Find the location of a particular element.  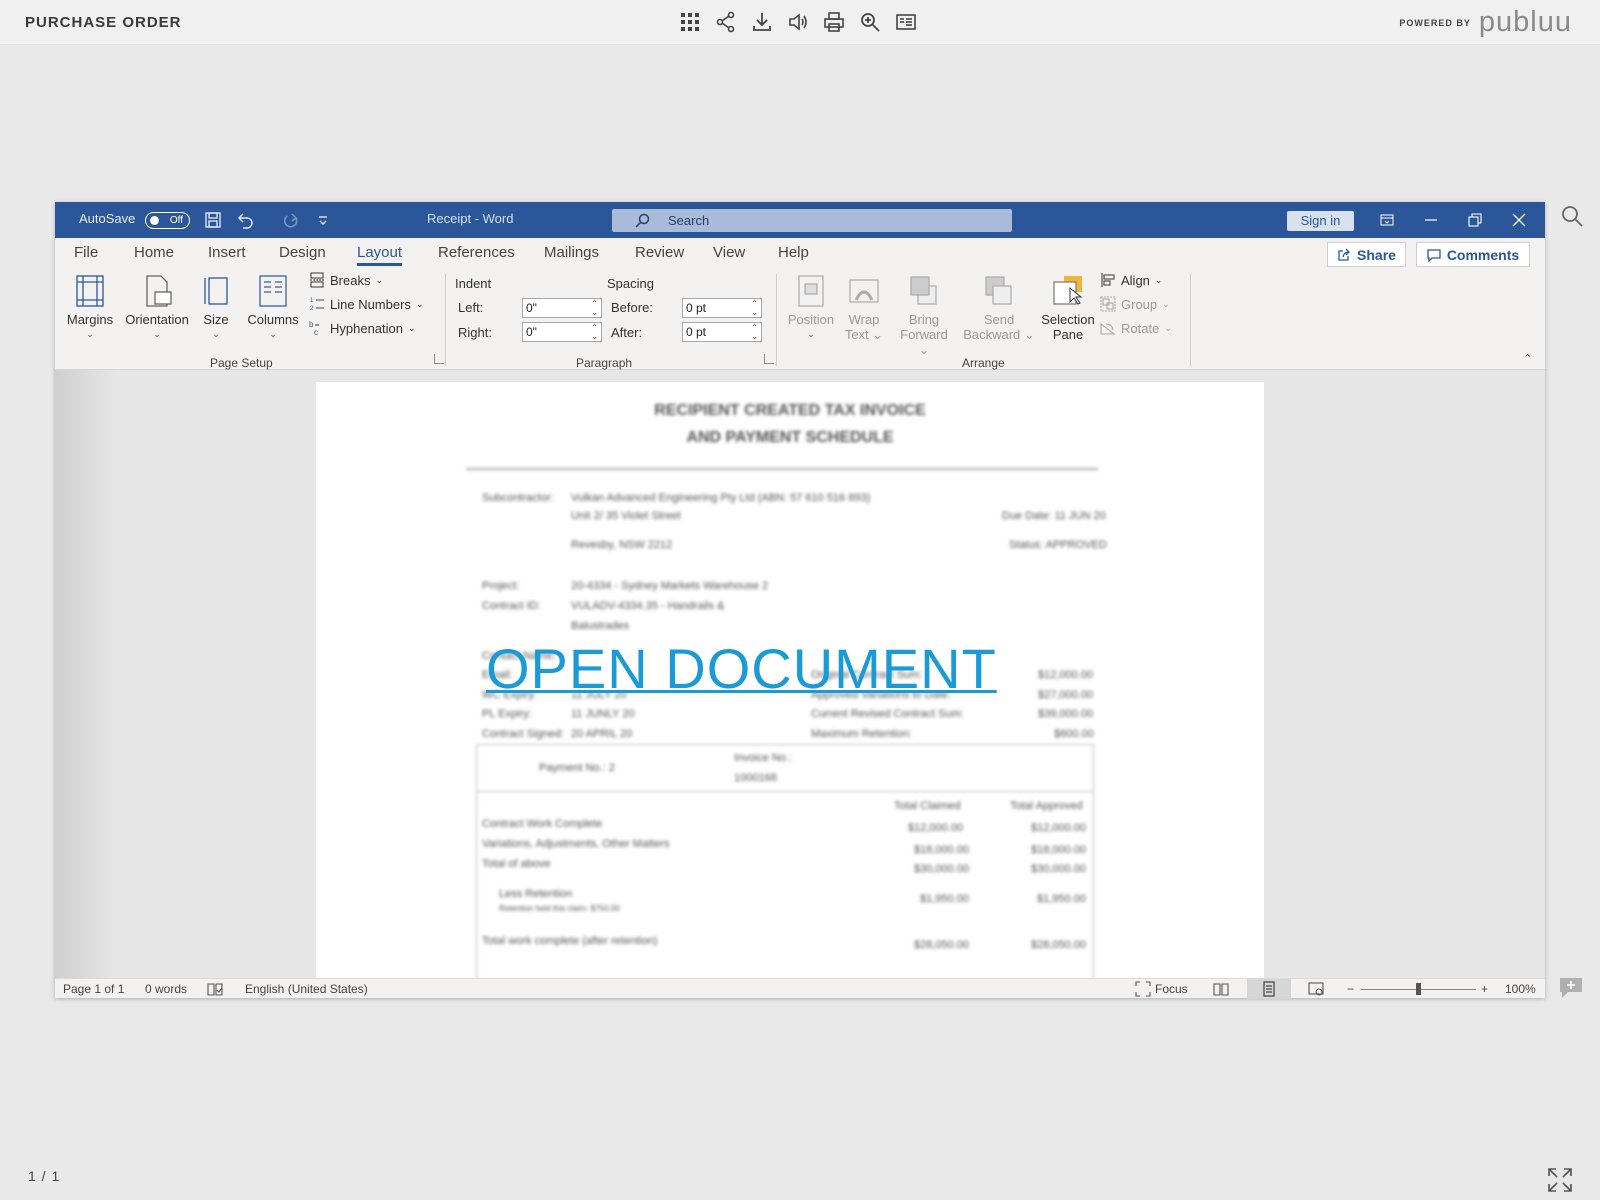

invoice-title: RECIPIENT CREATED TAX INVOICE is located at coordinates (790, 410).